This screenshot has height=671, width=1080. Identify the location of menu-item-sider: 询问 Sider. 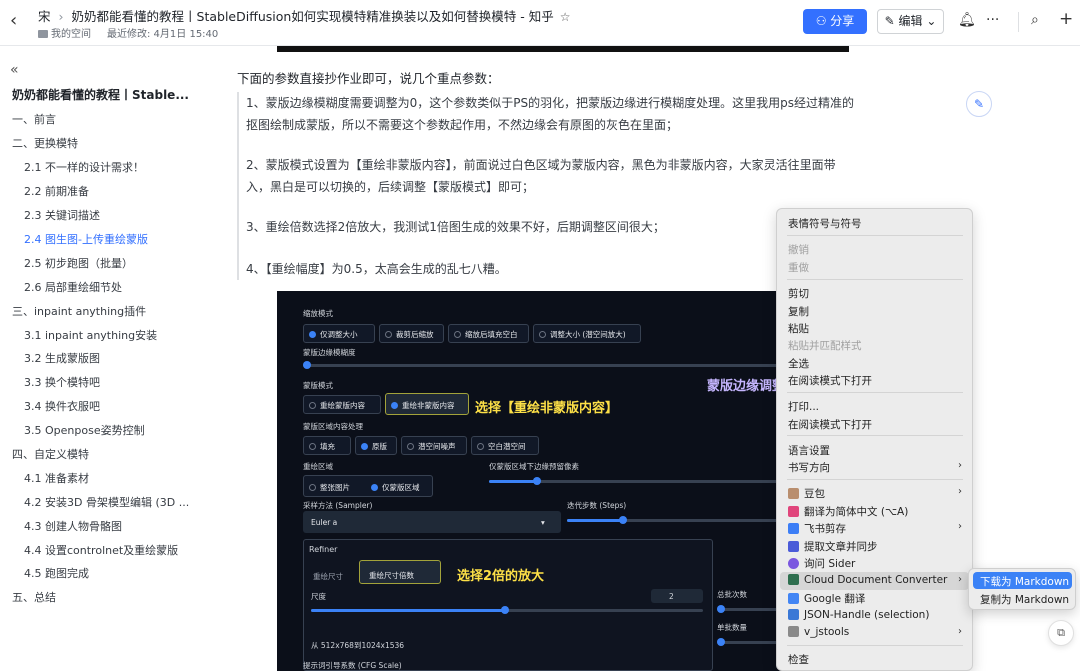
(821, 563).